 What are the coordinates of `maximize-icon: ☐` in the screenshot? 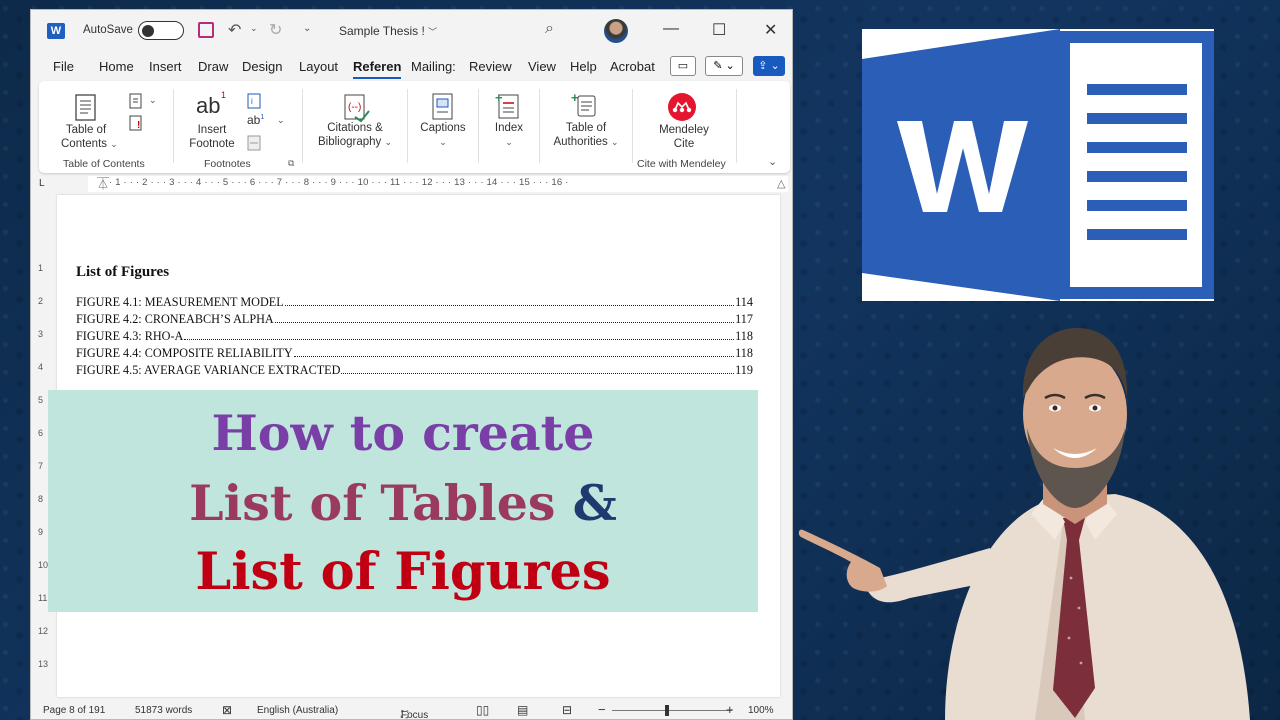 It's located at (719, 30).